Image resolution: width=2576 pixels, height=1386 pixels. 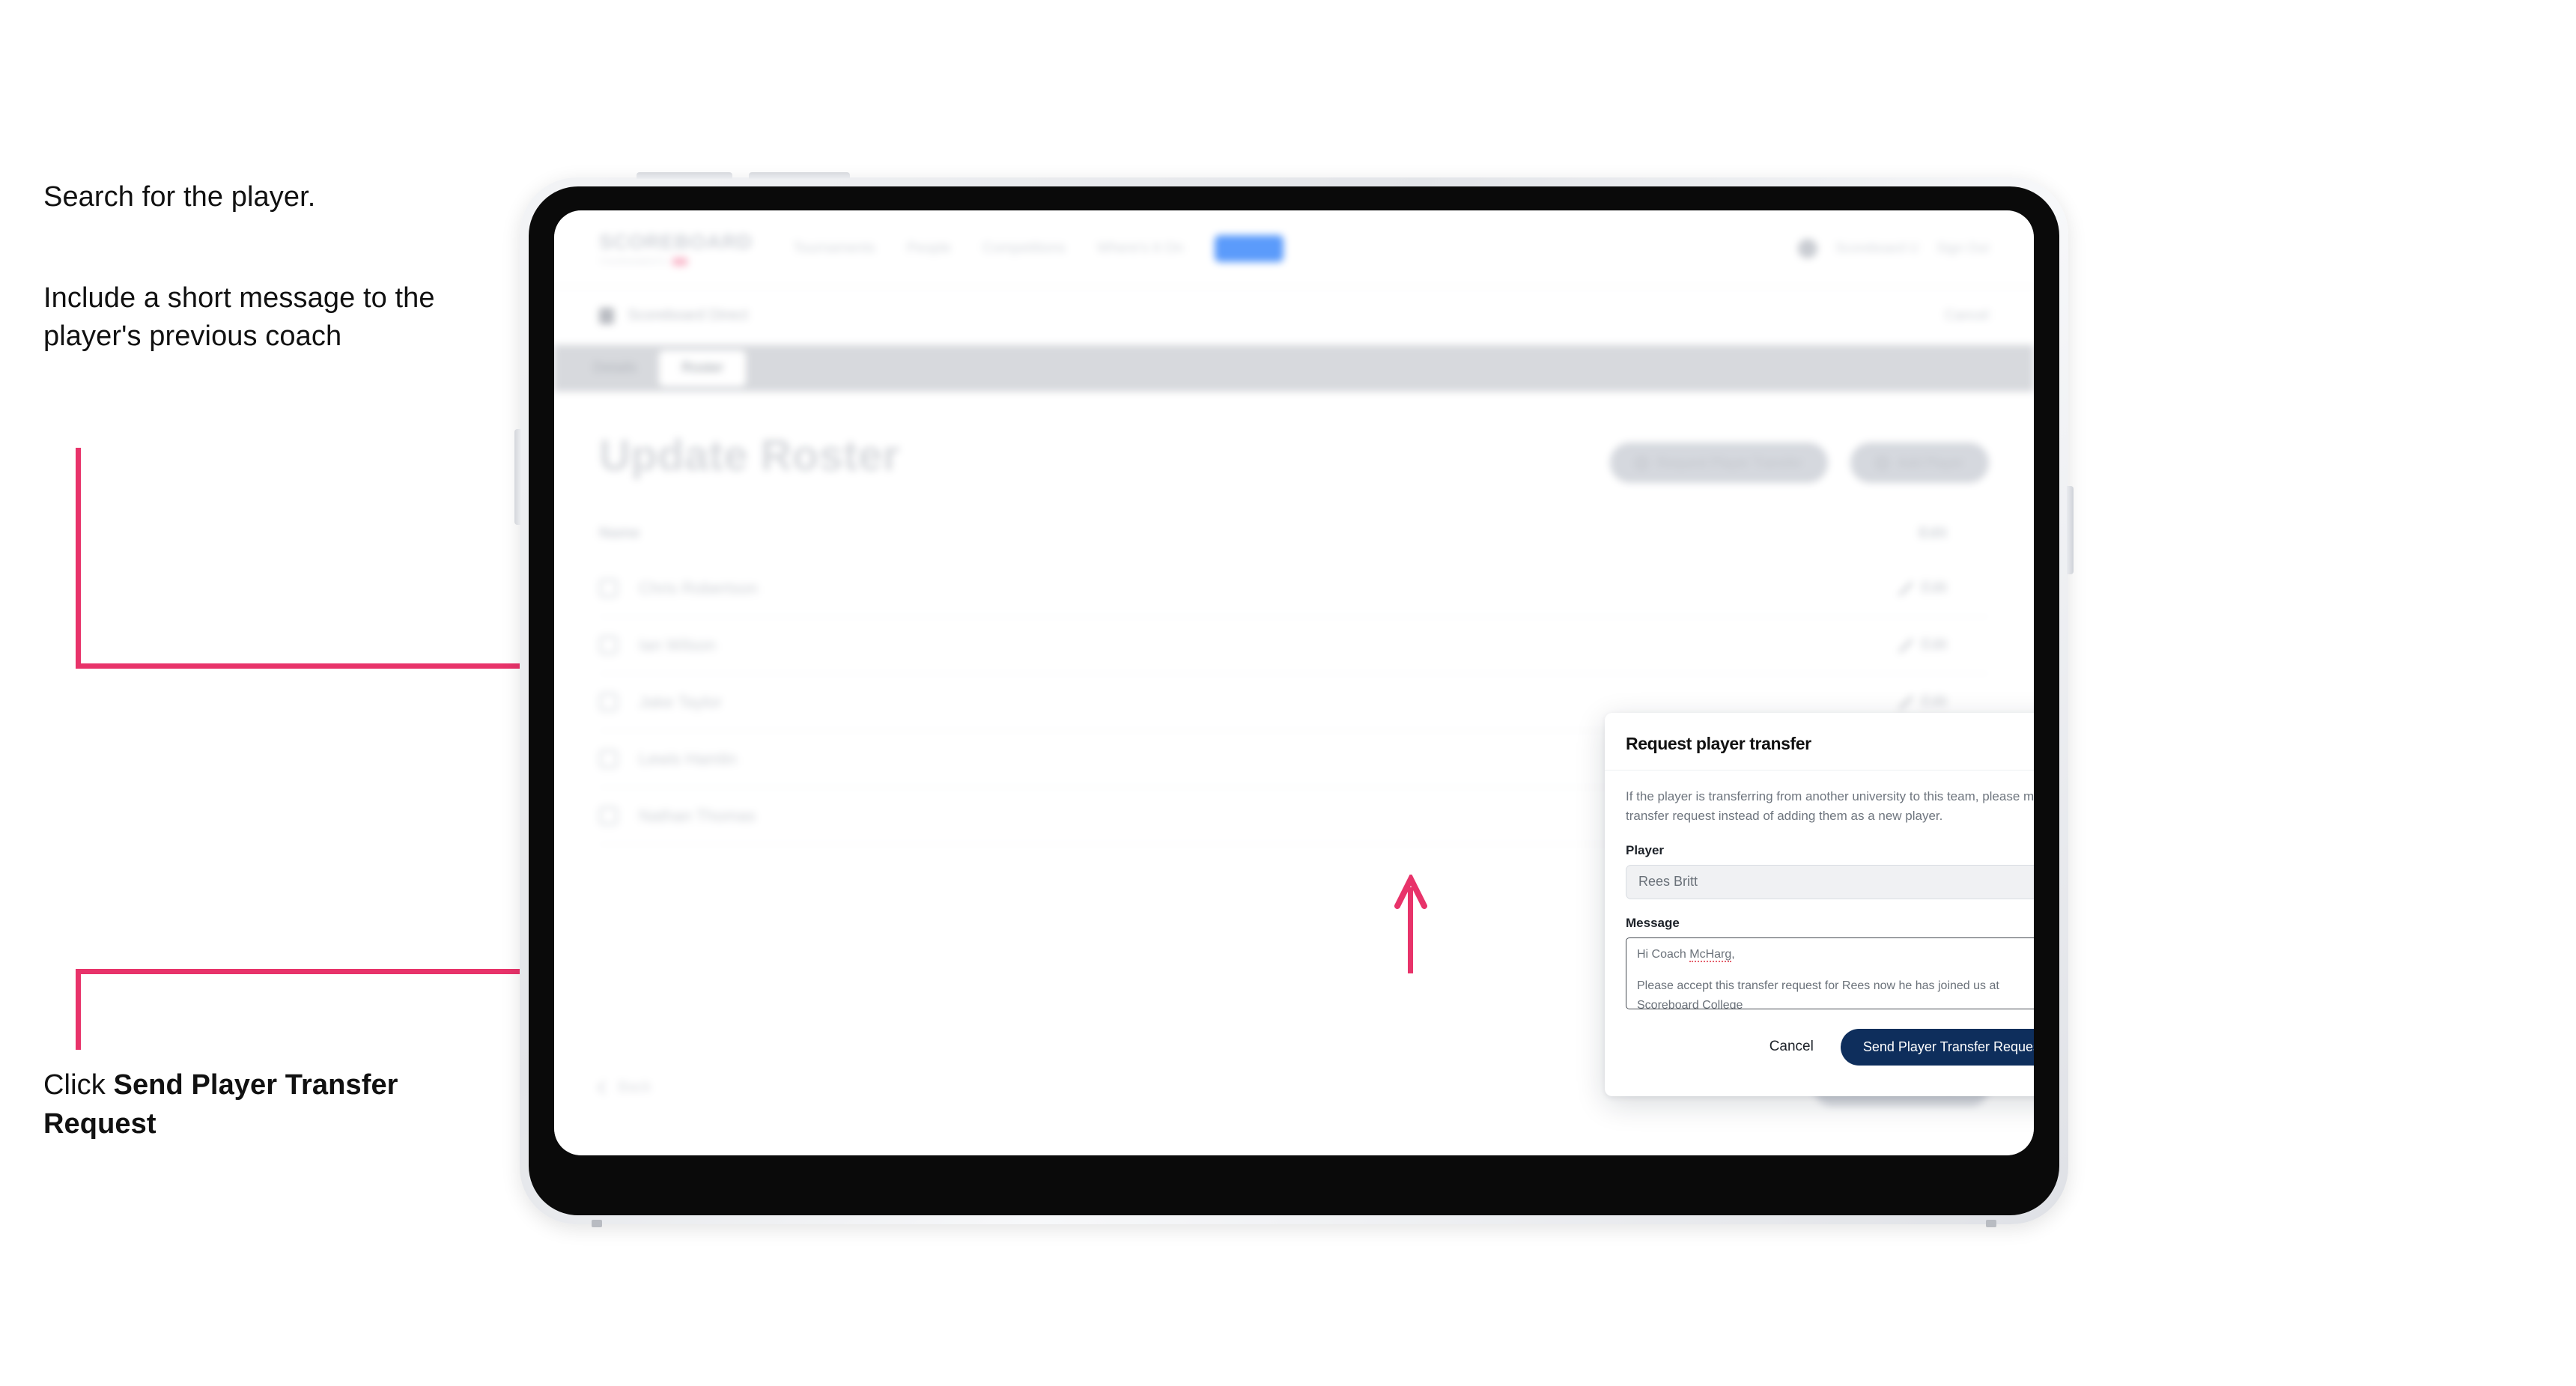 I want to click on brand-tagline-row: TOURNAMENTS, so click(x=676, y=262).